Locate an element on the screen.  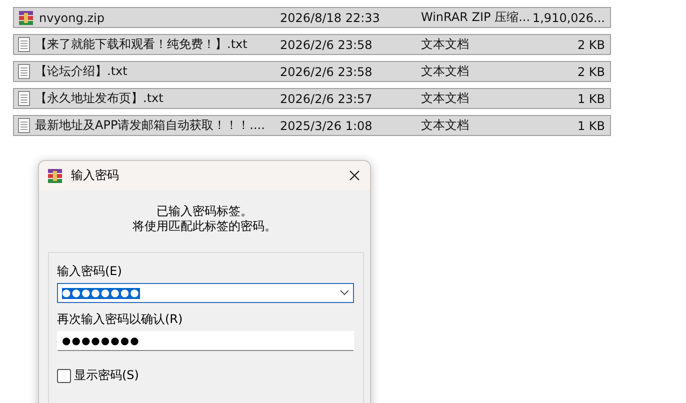
modified-date: 2026/8/18 22:33 is located at coordinates (330, 17).